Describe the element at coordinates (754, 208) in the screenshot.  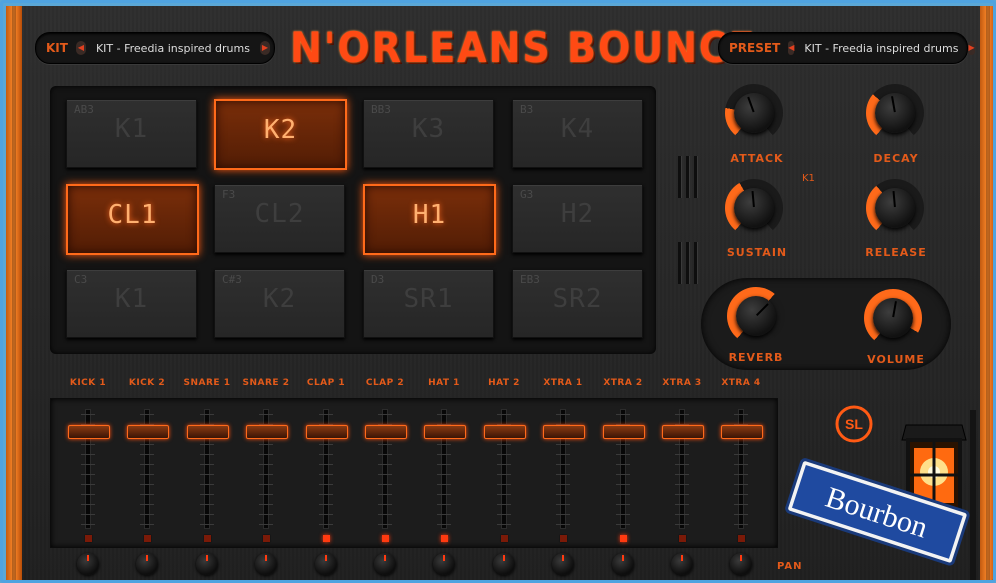
I see `sustain-knob` at that location.